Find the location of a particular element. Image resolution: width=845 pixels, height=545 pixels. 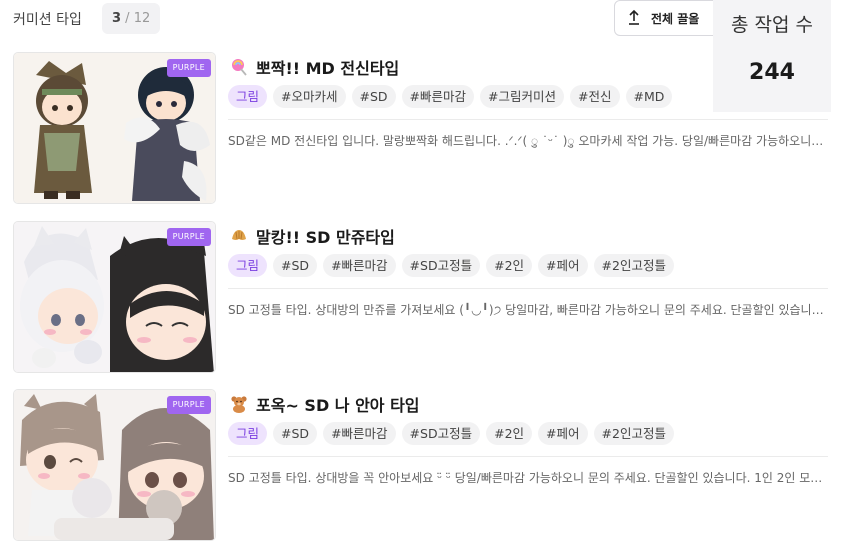

bump-all-button: 전체 끌올 is located at coordinates (668, 18).